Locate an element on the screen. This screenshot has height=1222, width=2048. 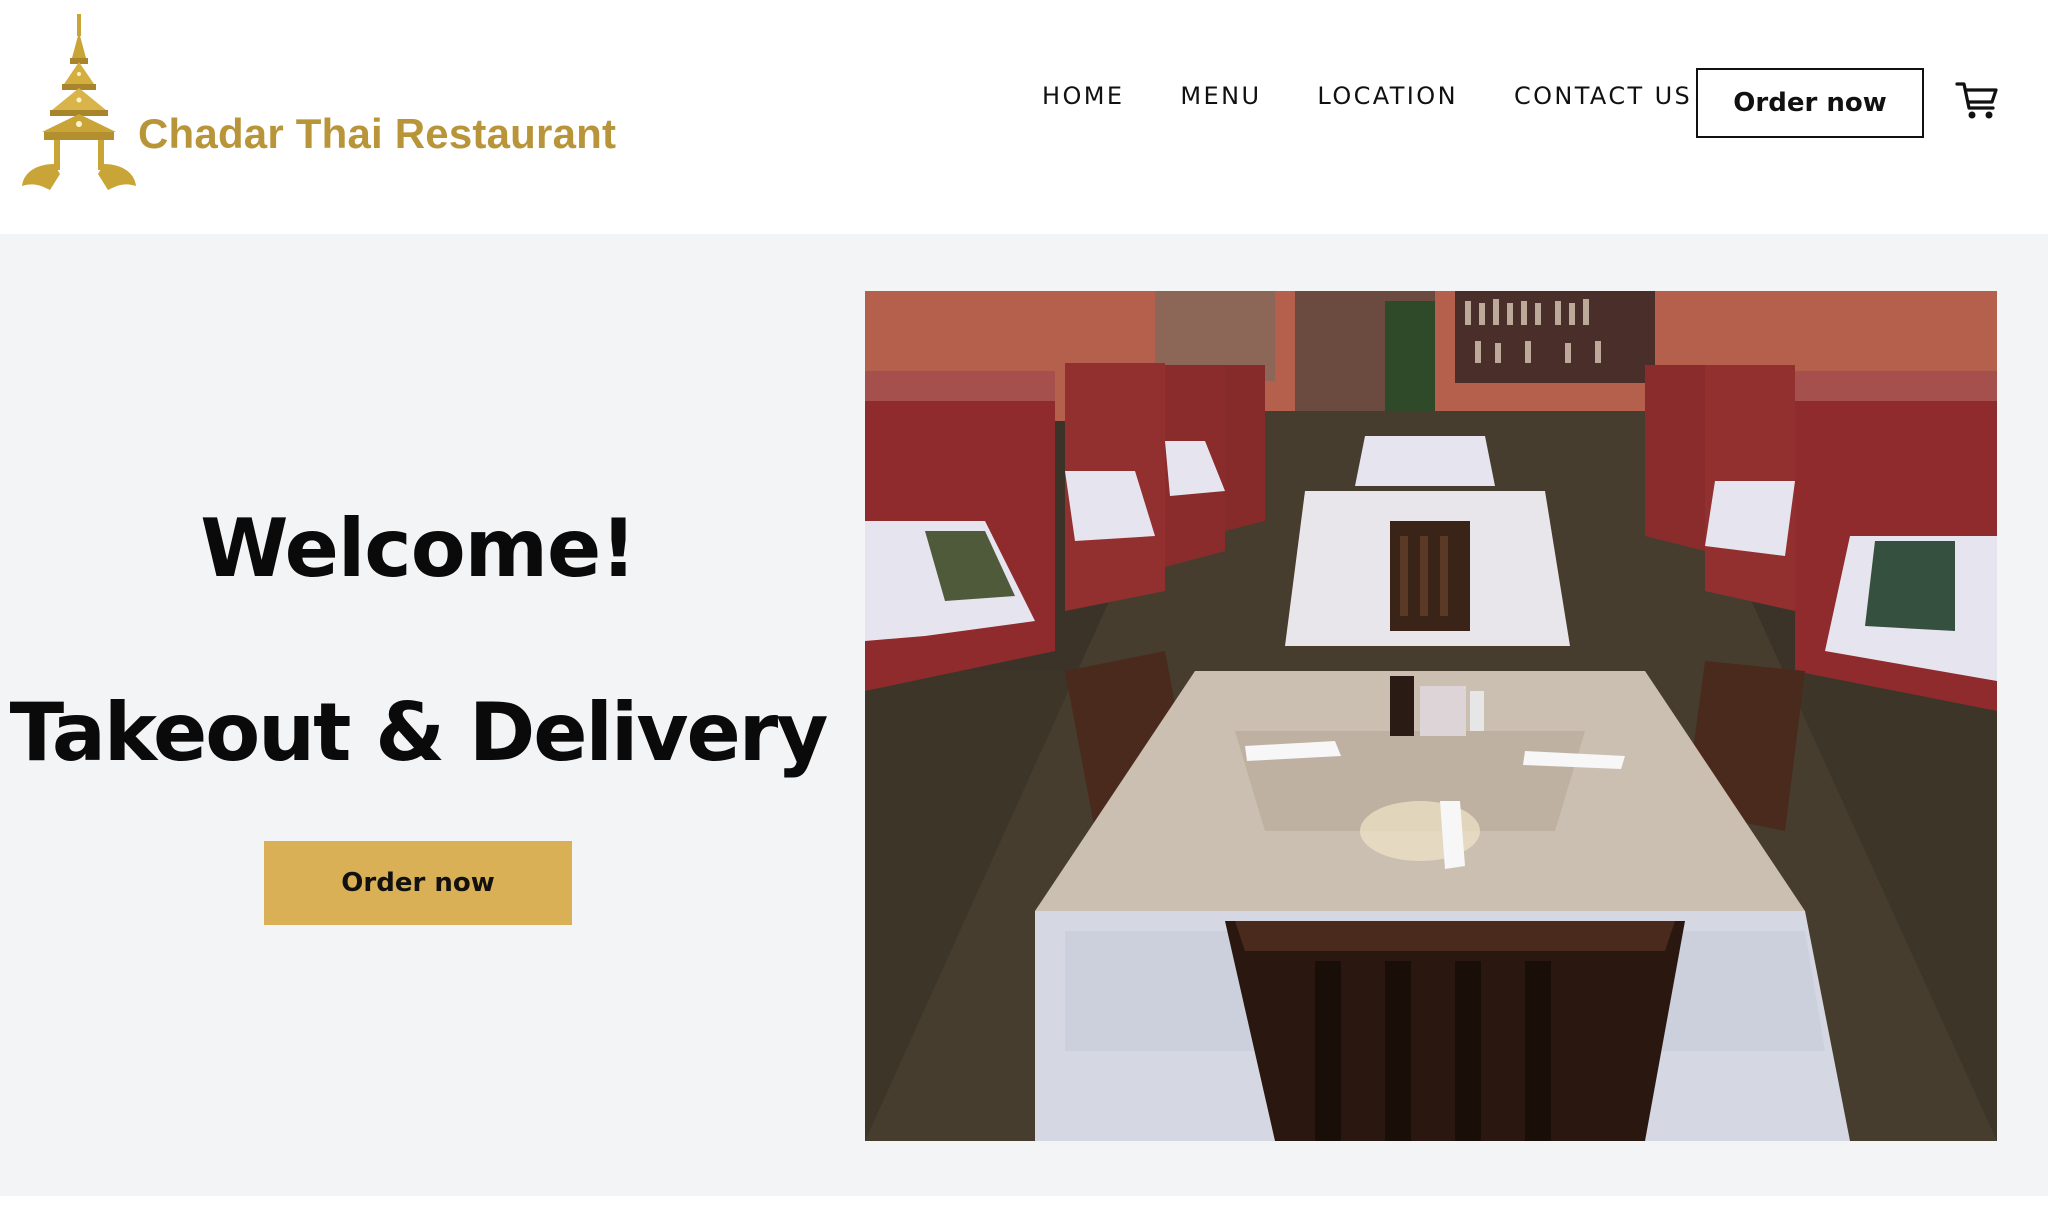
brand-logo: Chadar Thai Restaurant is located at coordinates (318, 104).